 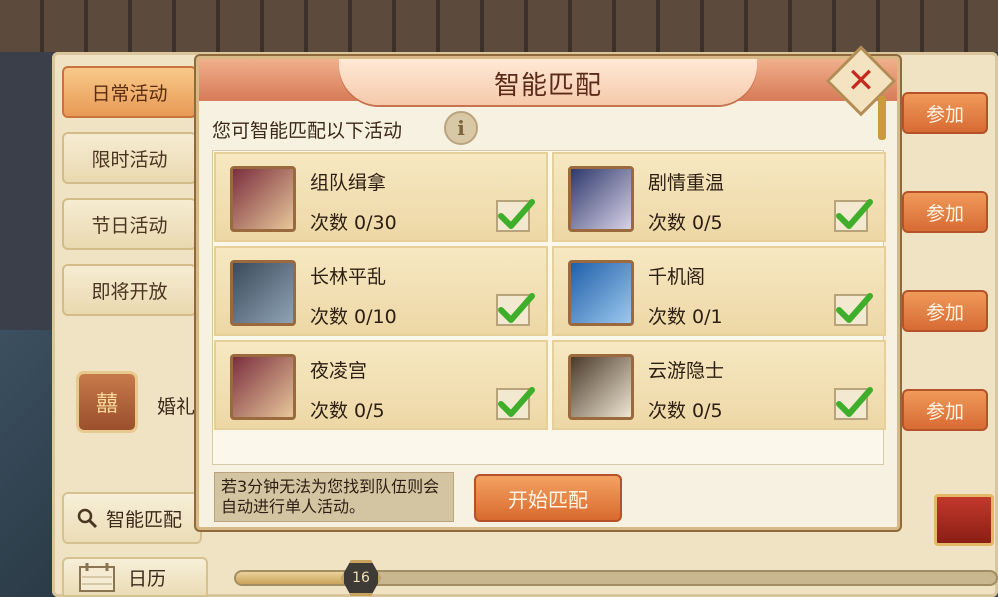 I want to click on activity-name: 长林平乱, so click(x=348, y=277).